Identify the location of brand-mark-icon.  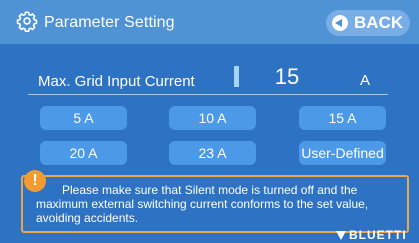
(341, 235).